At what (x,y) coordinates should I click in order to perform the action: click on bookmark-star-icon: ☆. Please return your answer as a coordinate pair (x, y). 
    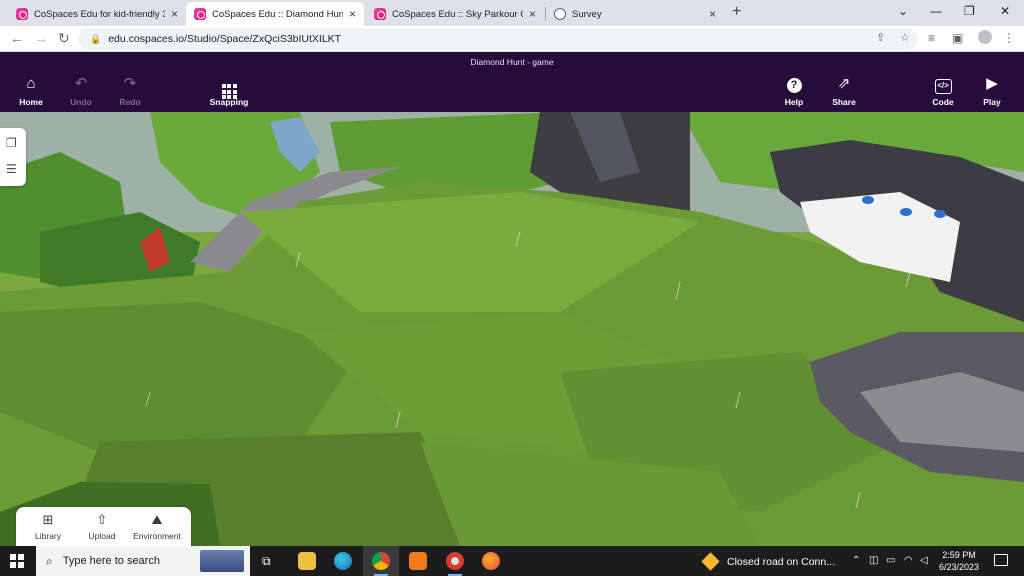
    Looking at the image, I should click on (905, 37).